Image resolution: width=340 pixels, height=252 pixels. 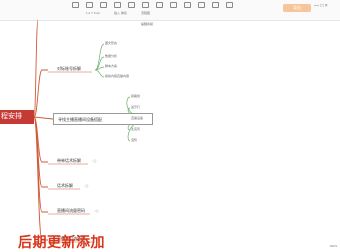 What do you see at coordinates (134, 140) in the screenshot?
I see `group2-child-5: 话筒` at bounding box center [134, 140].